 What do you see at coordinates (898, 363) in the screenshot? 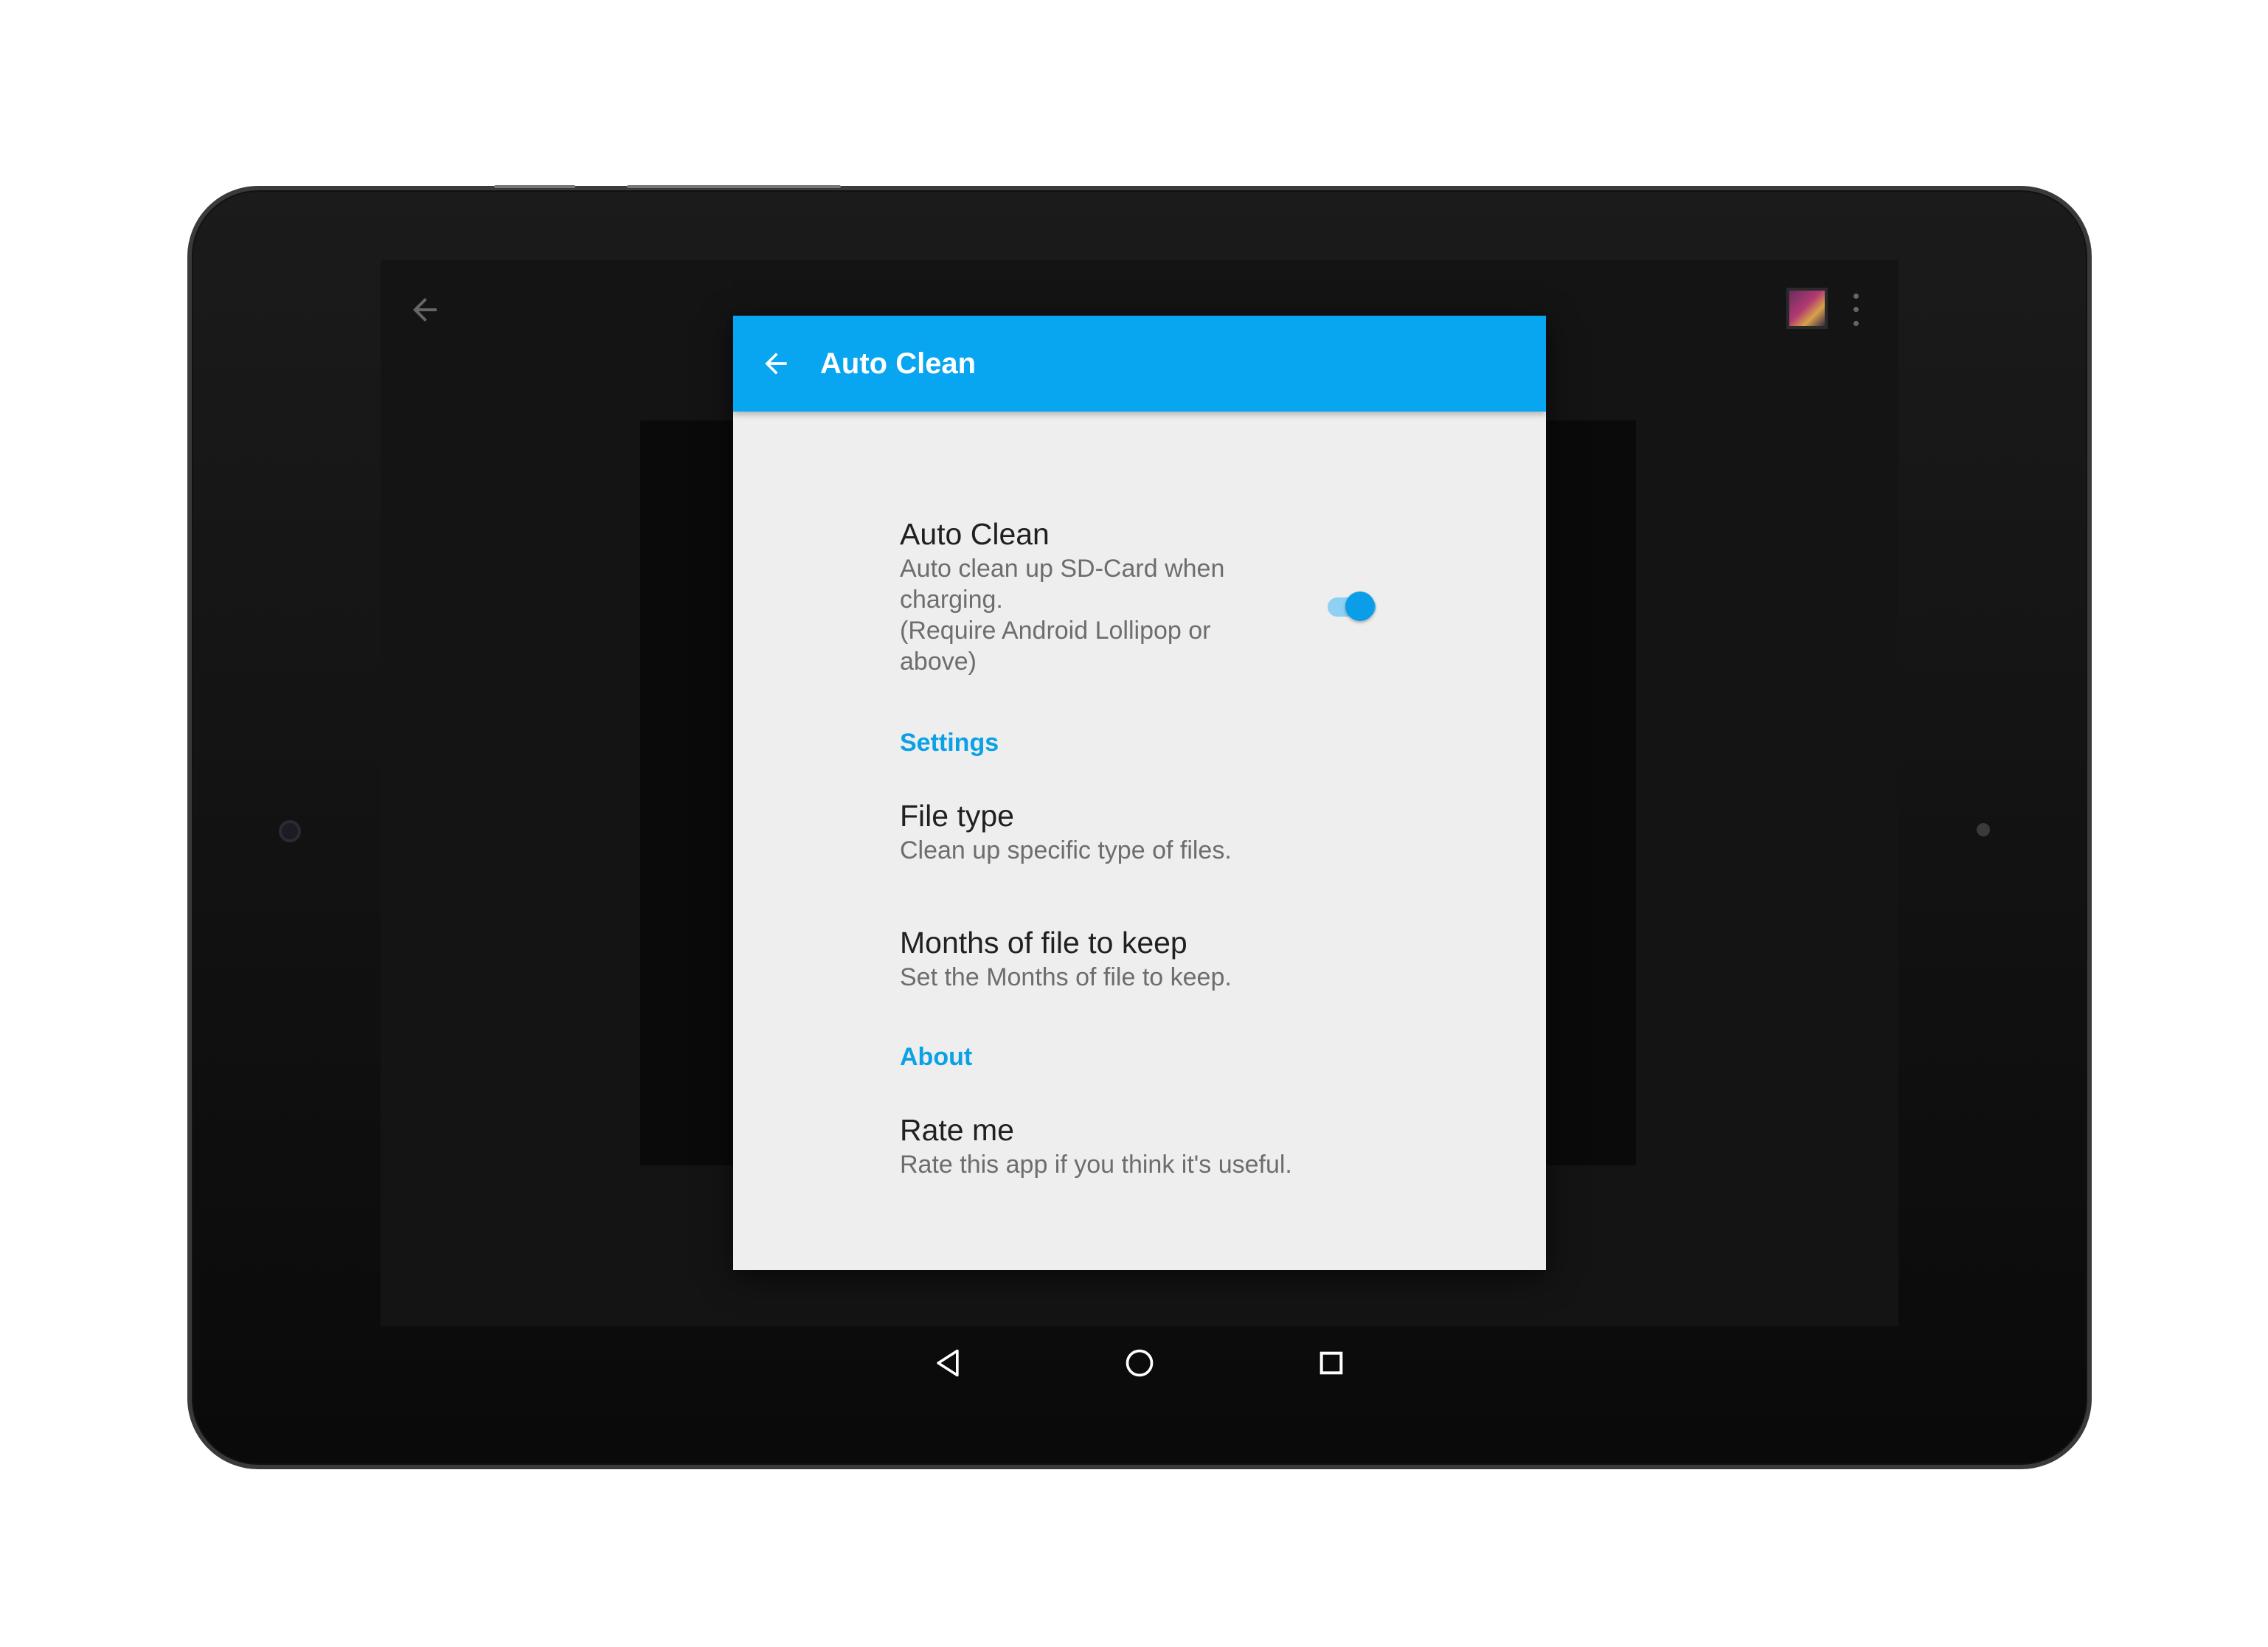
I see `toolbar-title: Auto Clean` at bounding box center [898, 363].